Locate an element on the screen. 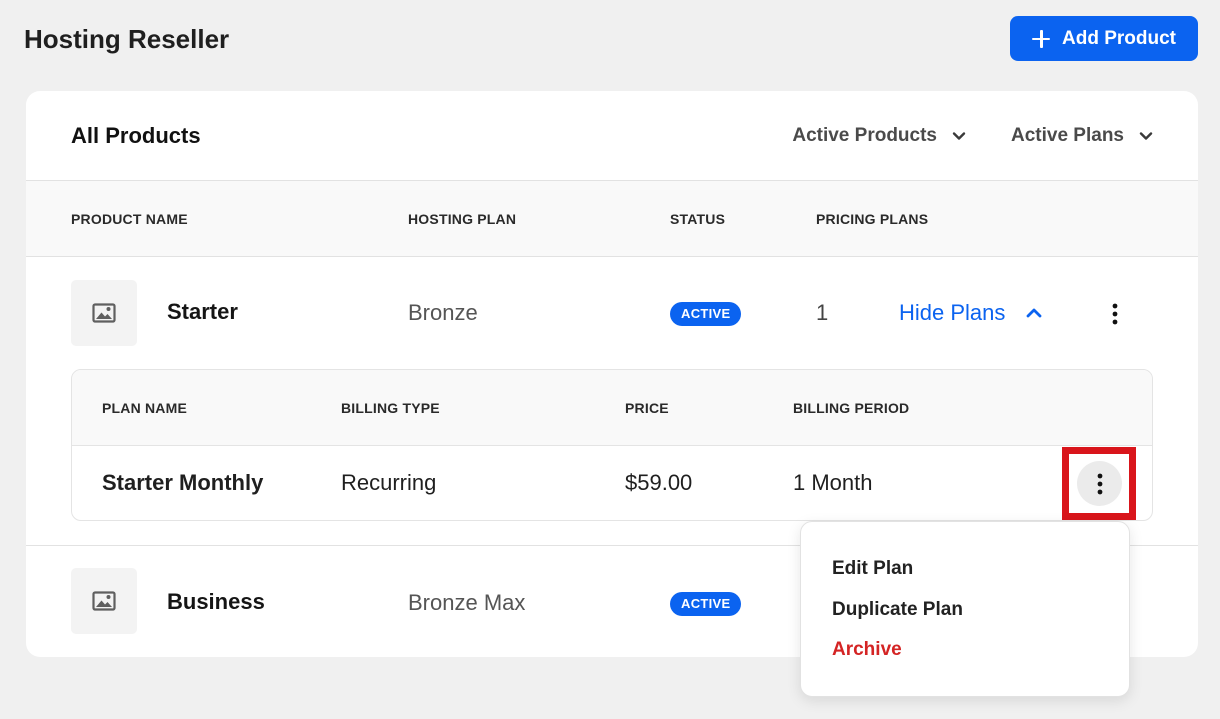 The image size is (1220, 719). plus-icon is located at coordinates (1041, 38).